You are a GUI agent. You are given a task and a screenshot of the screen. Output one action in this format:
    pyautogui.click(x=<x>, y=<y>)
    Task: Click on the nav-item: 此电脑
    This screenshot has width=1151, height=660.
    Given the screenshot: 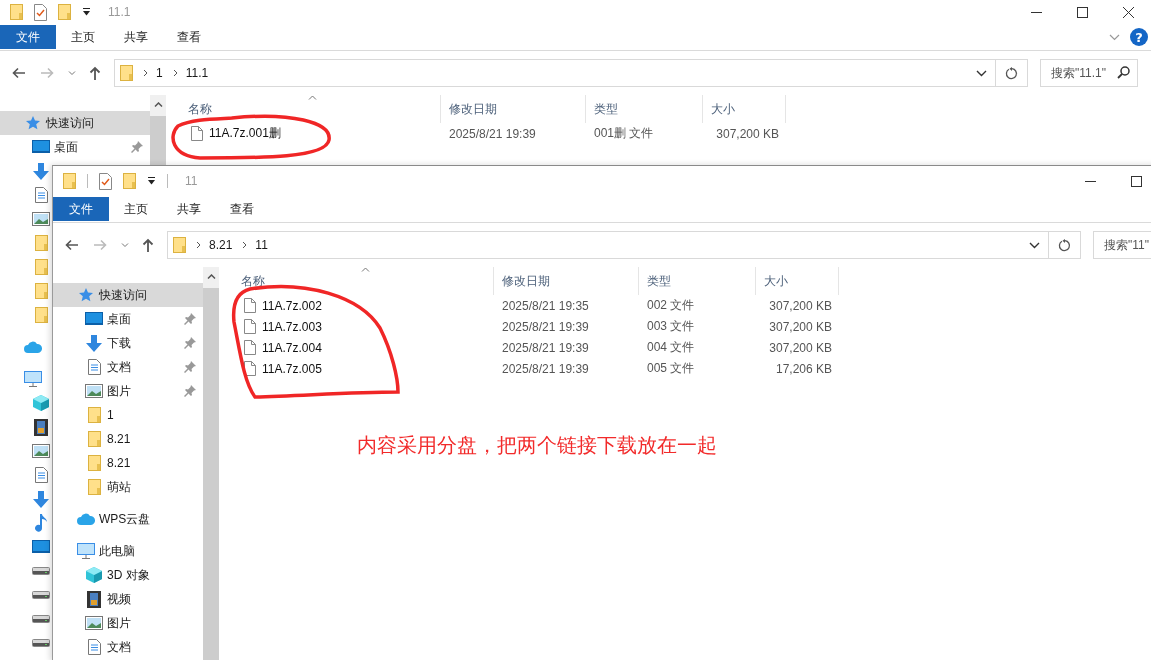 What is the action you would take?
    pyautogui.click(x=128, y=551)
    